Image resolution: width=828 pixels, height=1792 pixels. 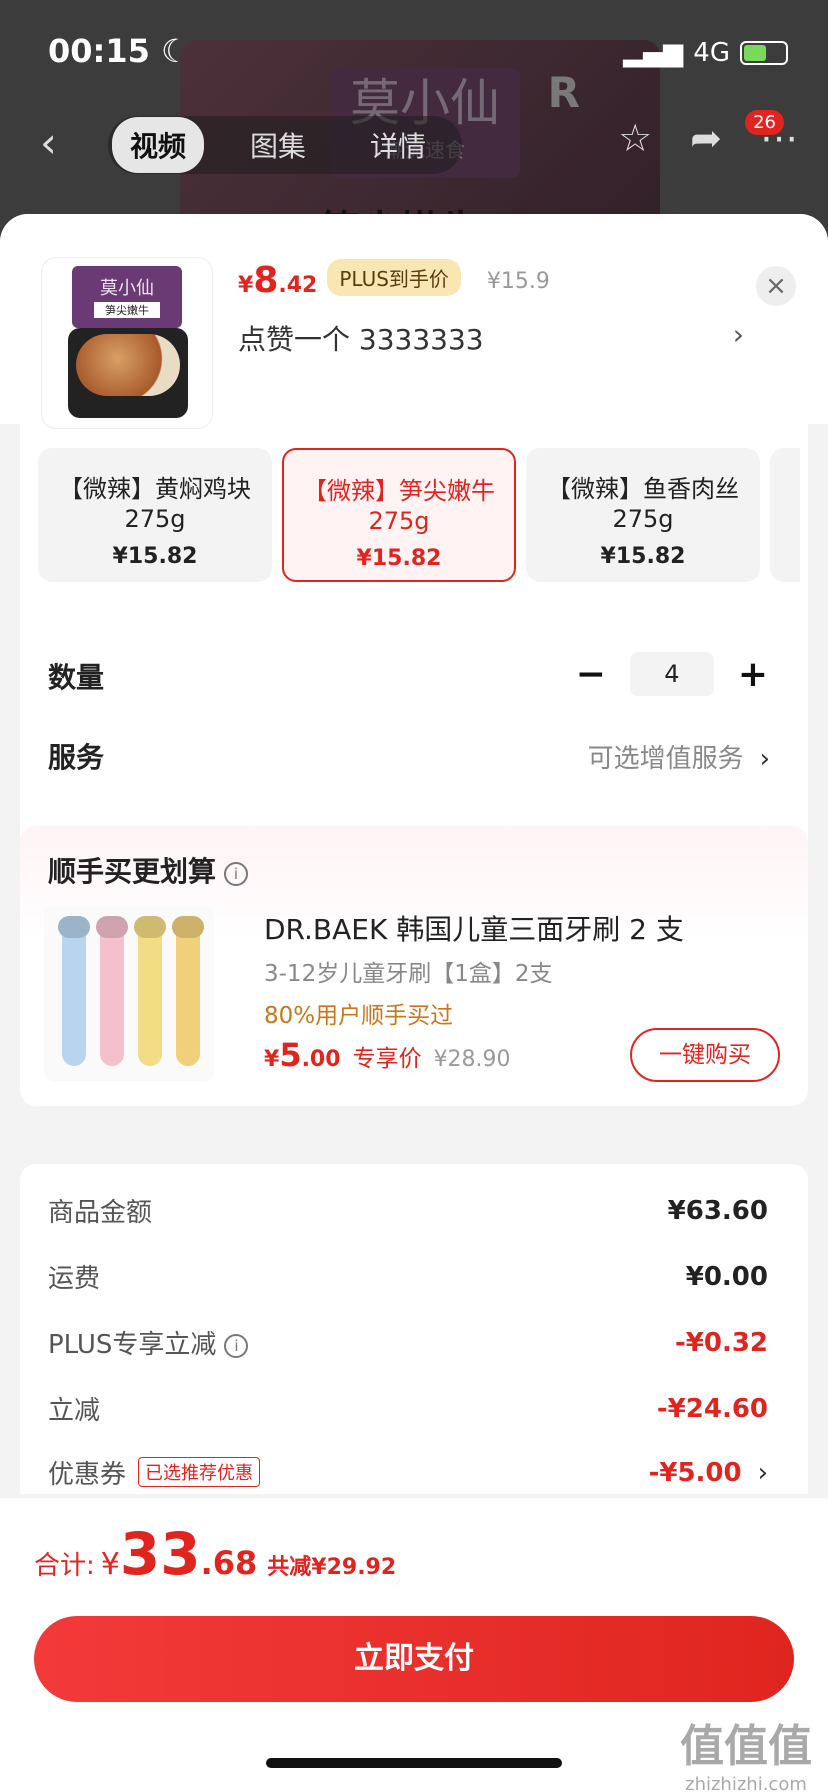 I want to click on plus-price-tag: PLUS到手价, so click(x=394, y=277).